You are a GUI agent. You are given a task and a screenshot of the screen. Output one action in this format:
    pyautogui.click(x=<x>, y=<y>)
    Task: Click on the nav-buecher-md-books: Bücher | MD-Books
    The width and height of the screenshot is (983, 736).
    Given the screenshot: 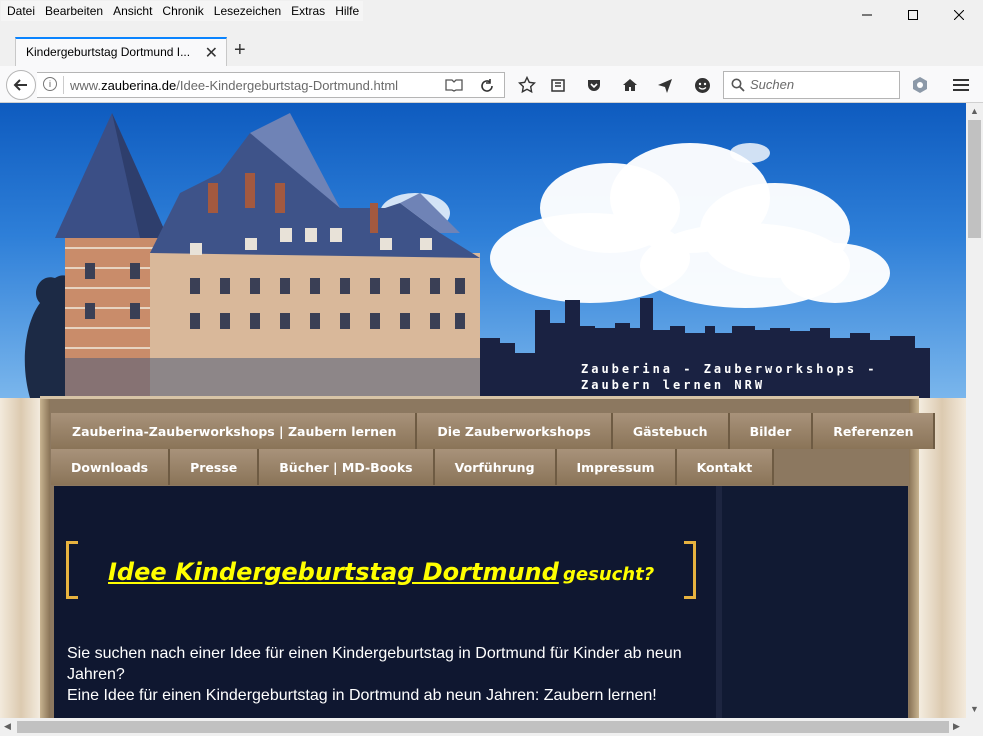 What is the action you would take?
    pyautogui.click(x=347, y=467)
    